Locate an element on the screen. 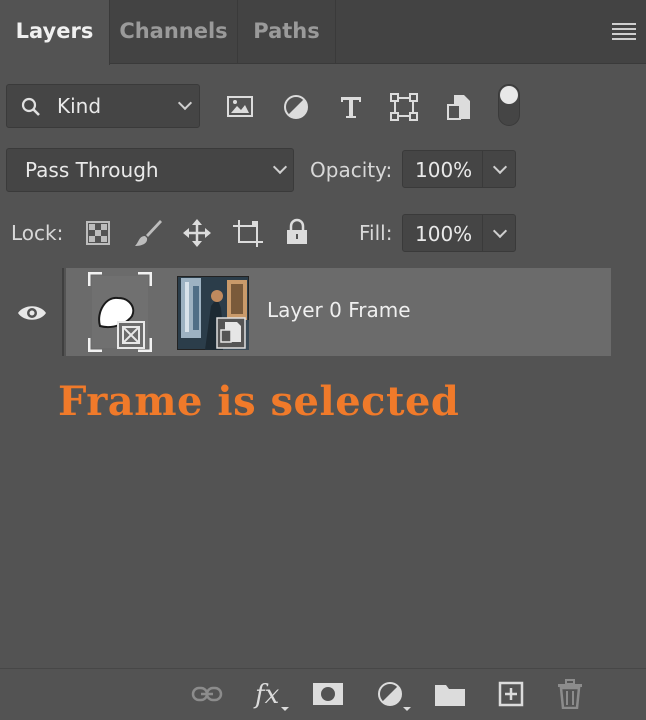  tab-layers: Layers is located at coordinates (55, 32).